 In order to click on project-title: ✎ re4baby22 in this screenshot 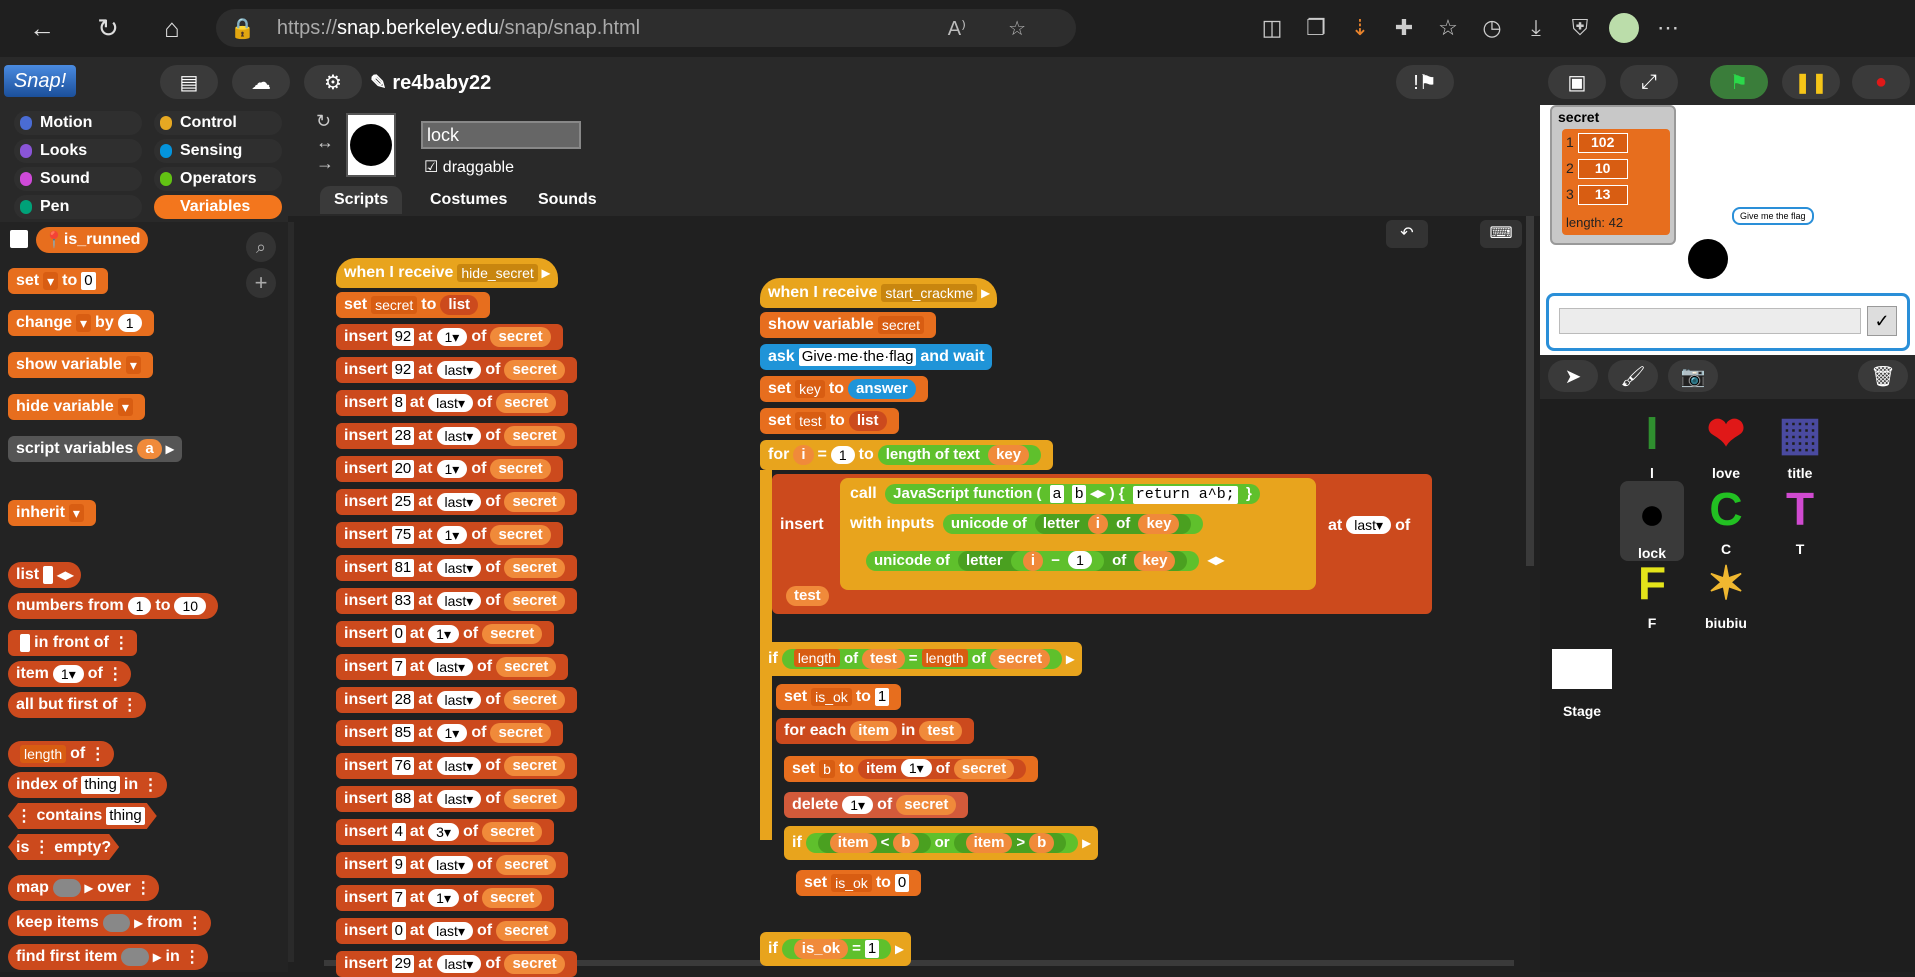, I will do `click(430, 82)`.